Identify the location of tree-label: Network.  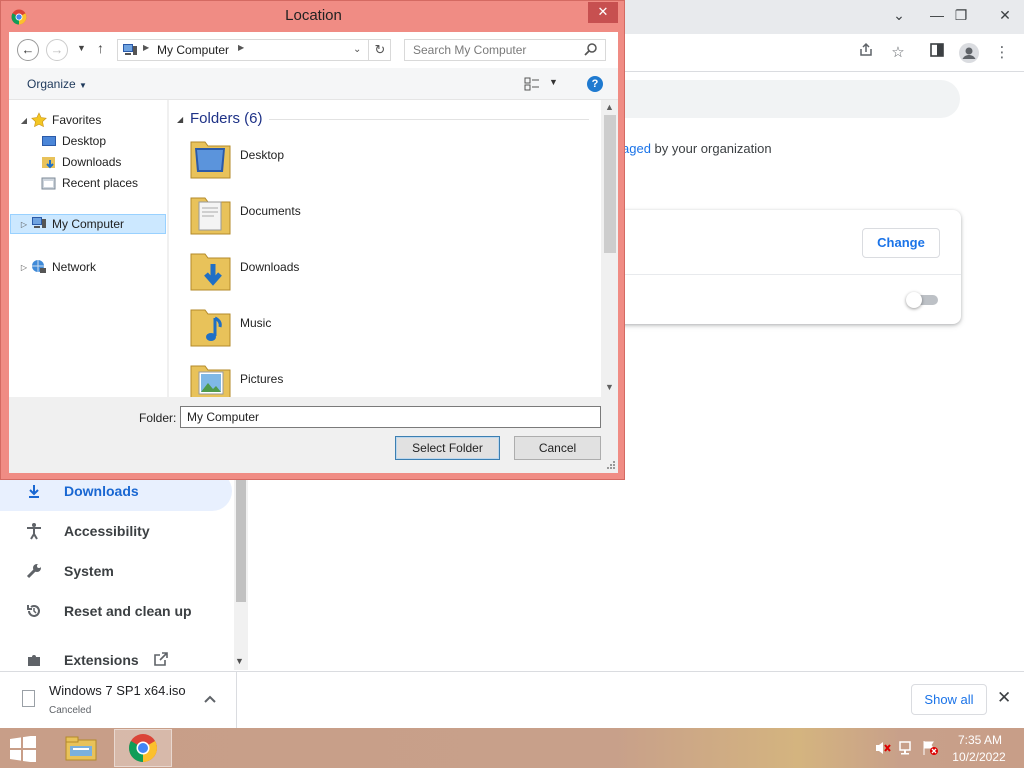
(74, 267).